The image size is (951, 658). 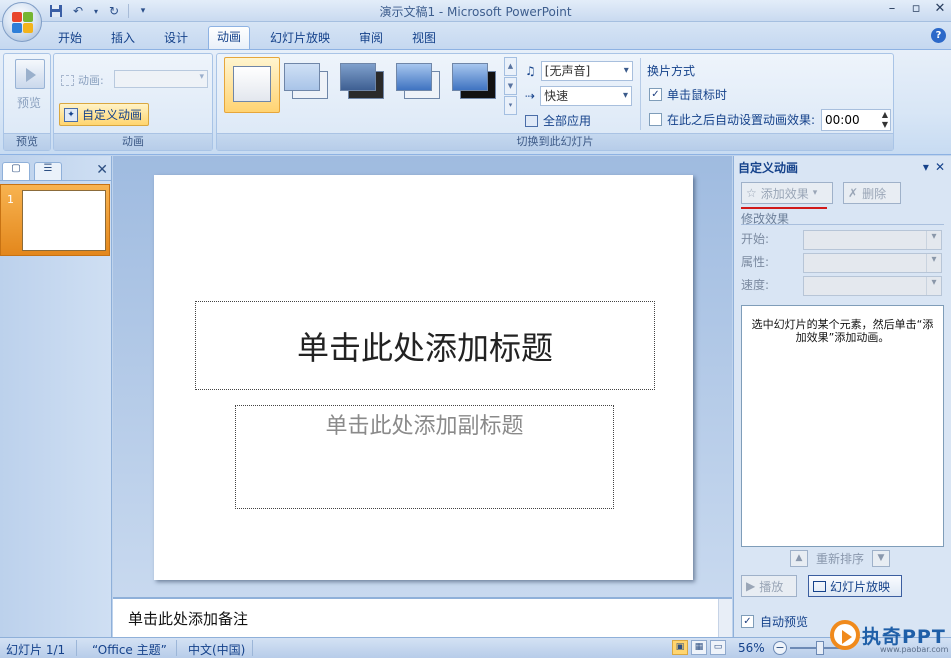 I want to click on tab-insert: 插入, so click(x=123, y=38).